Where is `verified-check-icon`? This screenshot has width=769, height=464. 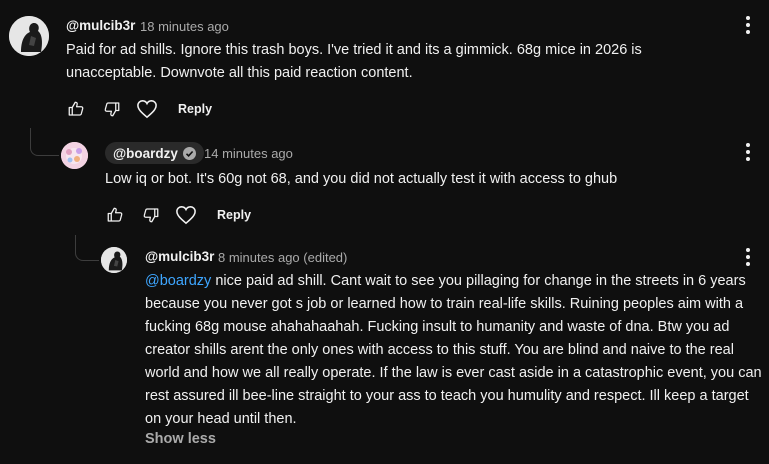
verified-check-icon is located at coordinates (189, 153).